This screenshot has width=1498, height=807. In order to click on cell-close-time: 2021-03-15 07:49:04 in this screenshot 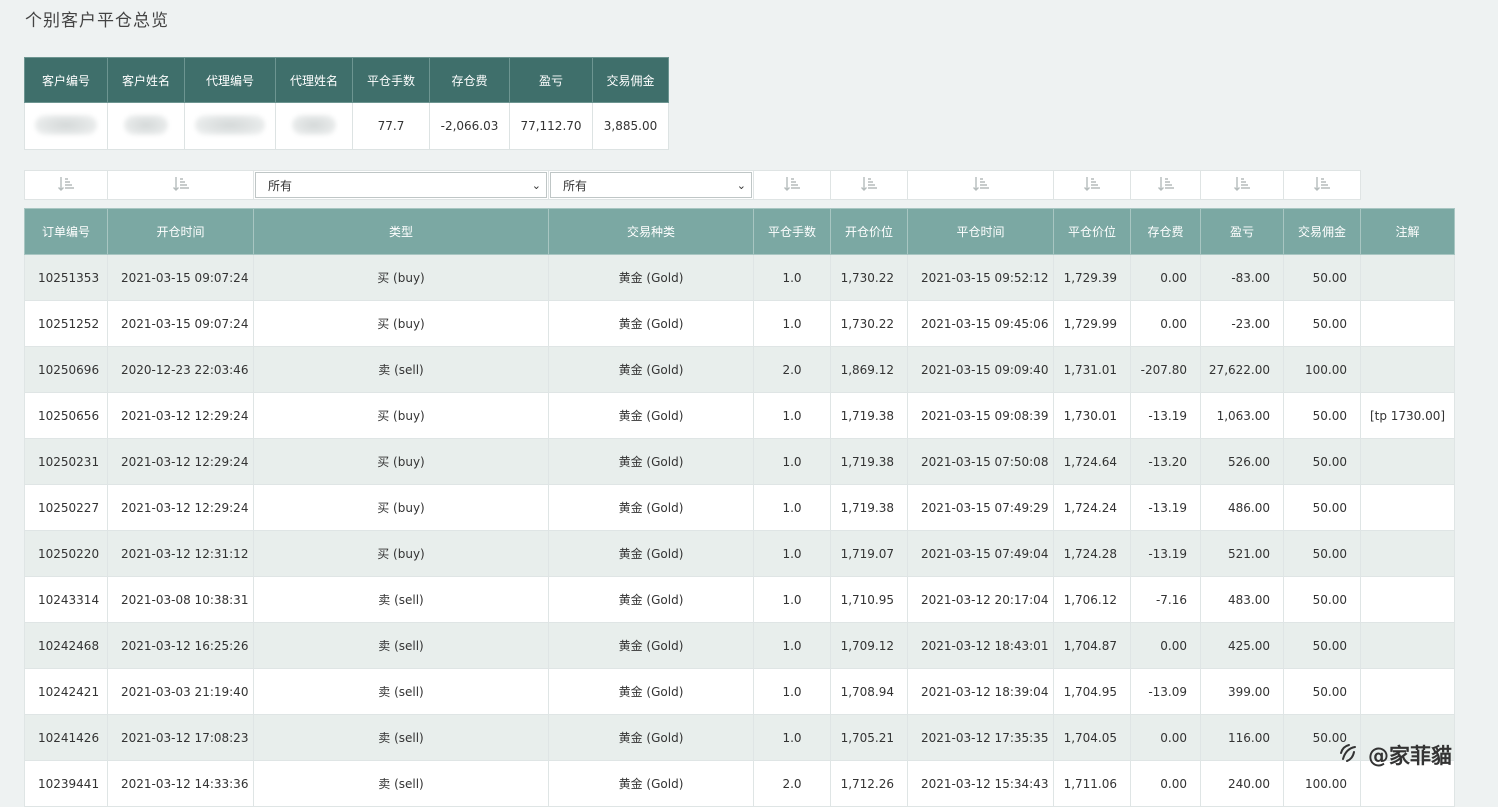, I will do `click(980, 553)`.